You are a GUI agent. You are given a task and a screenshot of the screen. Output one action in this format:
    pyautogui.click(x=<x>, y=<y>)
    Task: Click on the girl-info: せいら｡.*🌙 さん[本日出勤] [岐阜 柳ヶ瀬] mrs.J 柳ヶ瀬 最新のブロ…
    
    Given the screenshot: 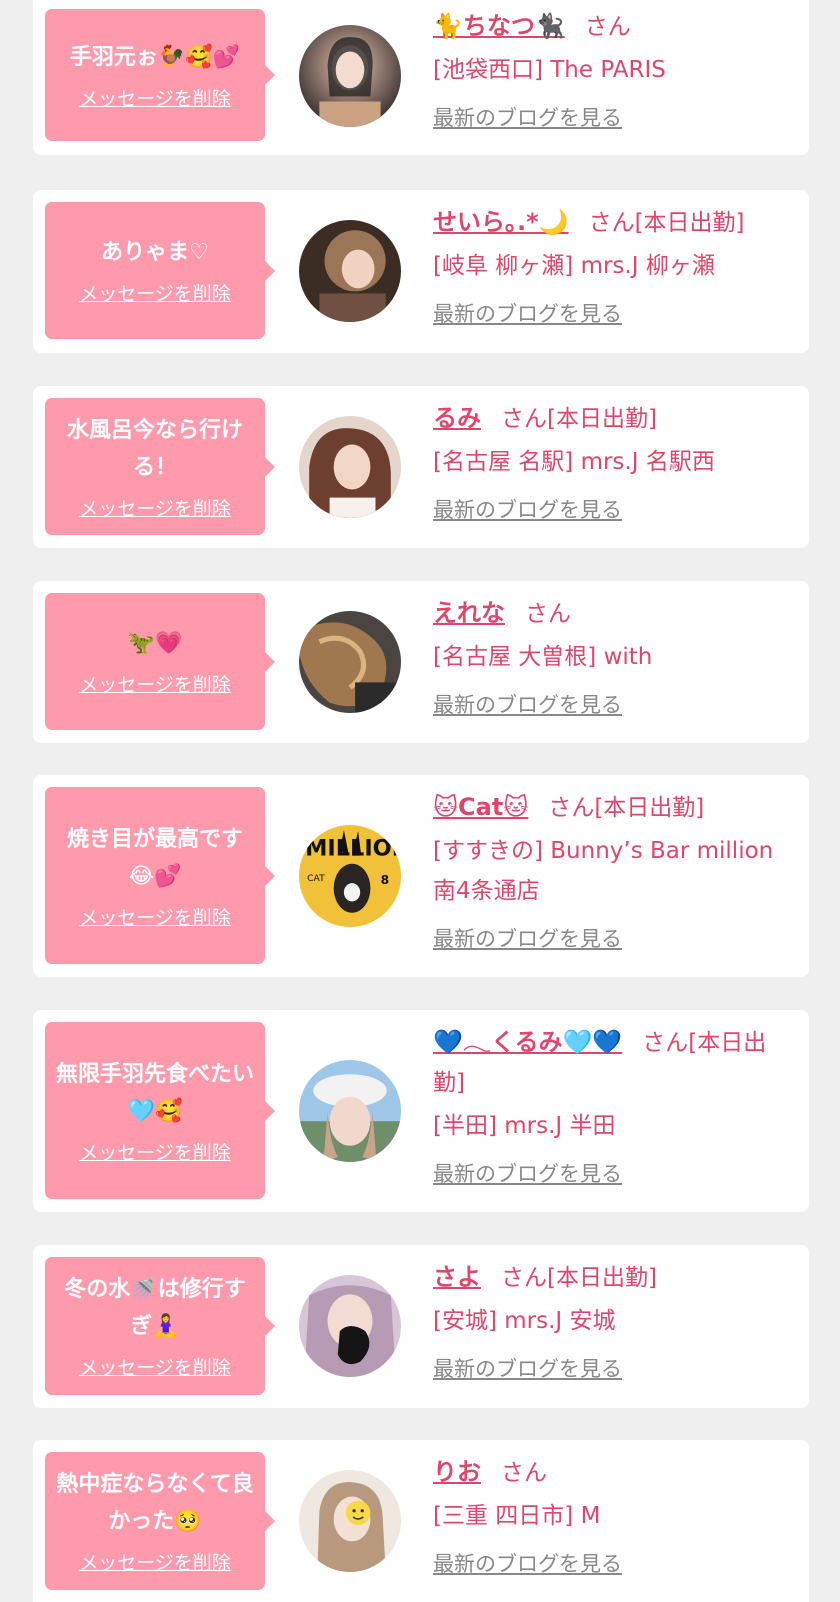 What is the action you would take?
    pyautogui.click(x=611, y=265)
    